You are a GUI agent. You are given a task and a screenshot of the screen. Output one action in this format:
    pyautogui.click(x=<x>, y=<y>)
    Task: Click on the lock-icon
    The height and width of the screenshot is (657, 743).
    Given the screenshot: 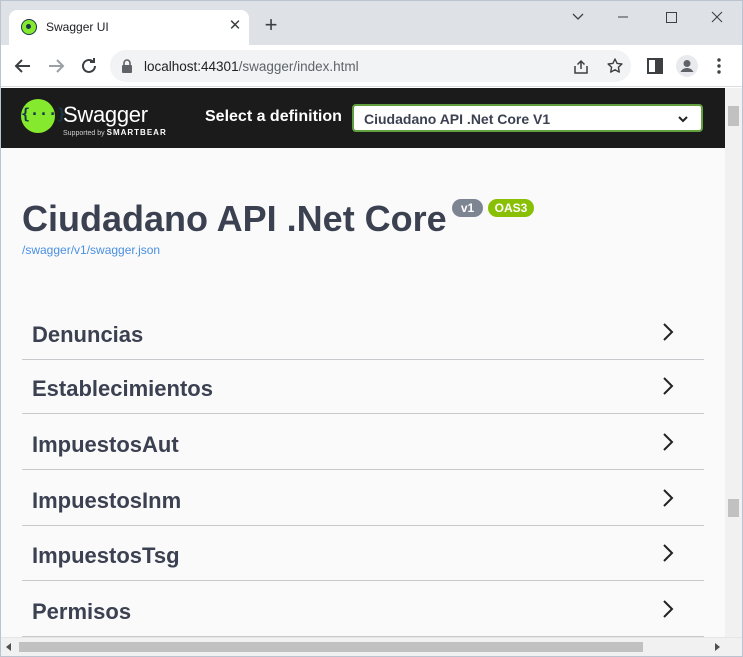 What is the action you would take?
    pyautogui.click(x=127, y=66)
    